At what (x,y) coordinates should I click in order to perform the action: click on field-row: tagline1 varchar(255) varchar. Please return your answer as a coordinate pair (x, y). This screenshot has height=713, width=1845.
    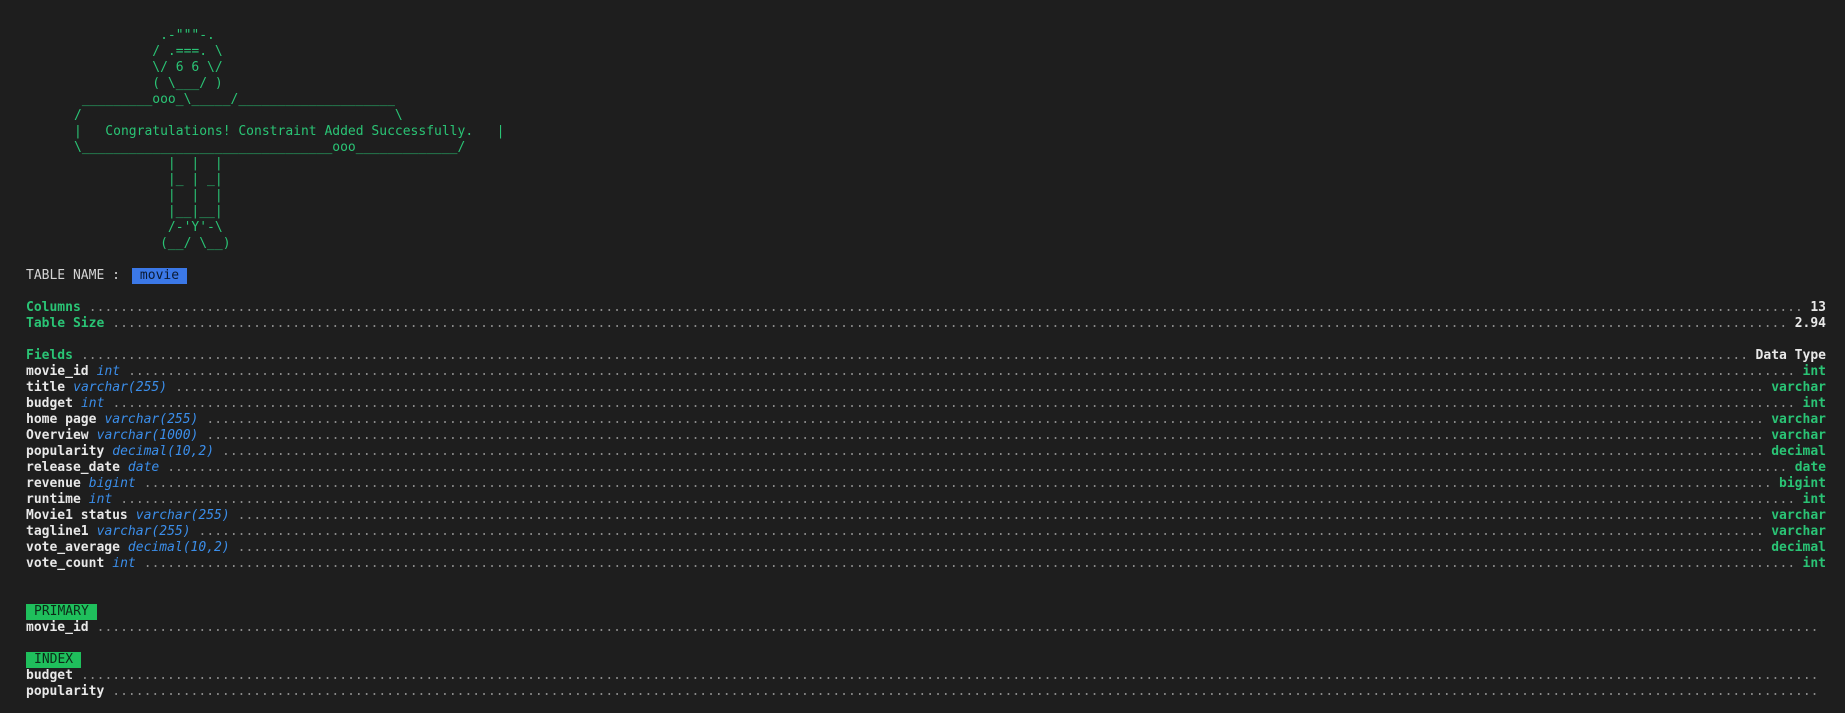
    Looking at the image, I should click on (926, 532).